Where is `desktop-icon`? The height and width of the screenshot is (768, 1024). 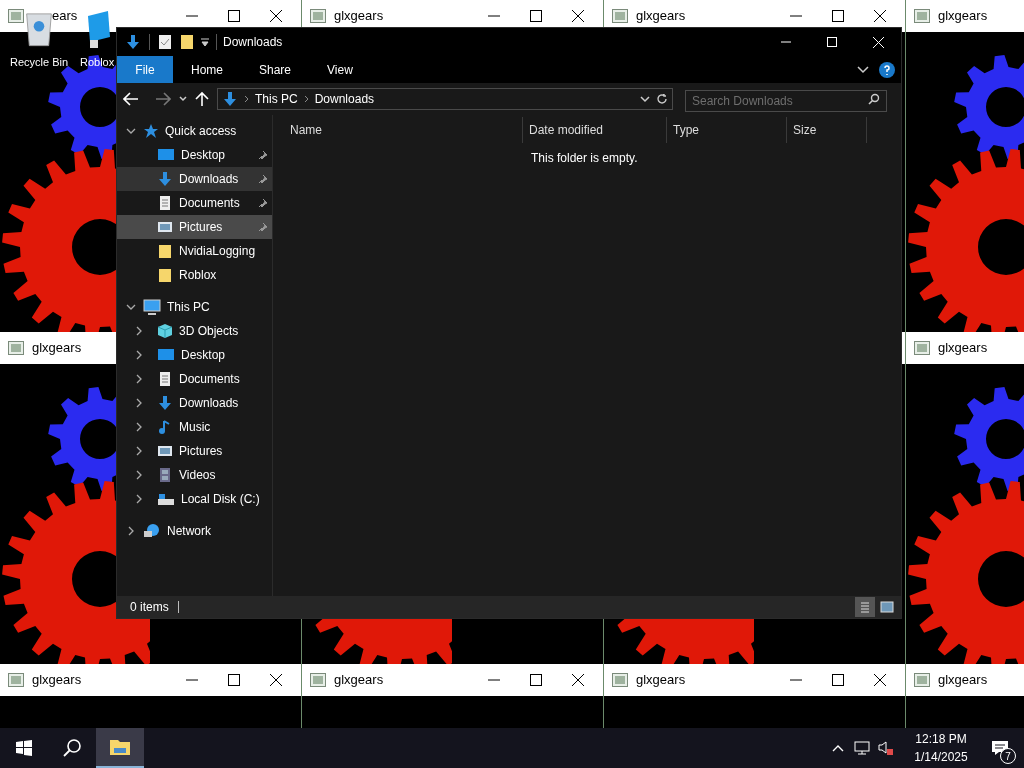 desktop-icon is located at coordinates (166, 155).